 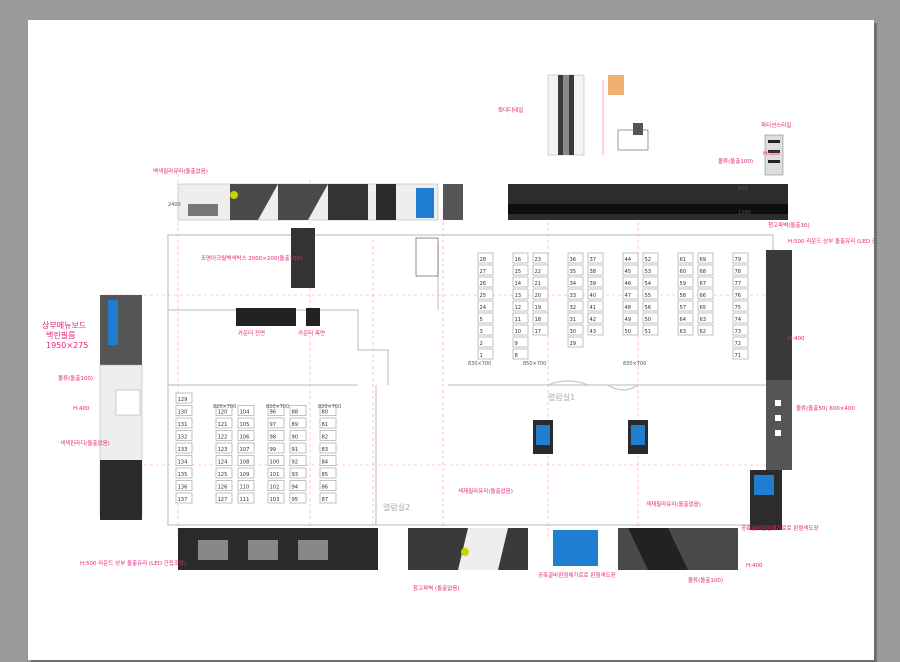 What do you see at coordinates (538, 308) in the screenshot?
I see `seat-number: 19` at bounding box center [538, 308].